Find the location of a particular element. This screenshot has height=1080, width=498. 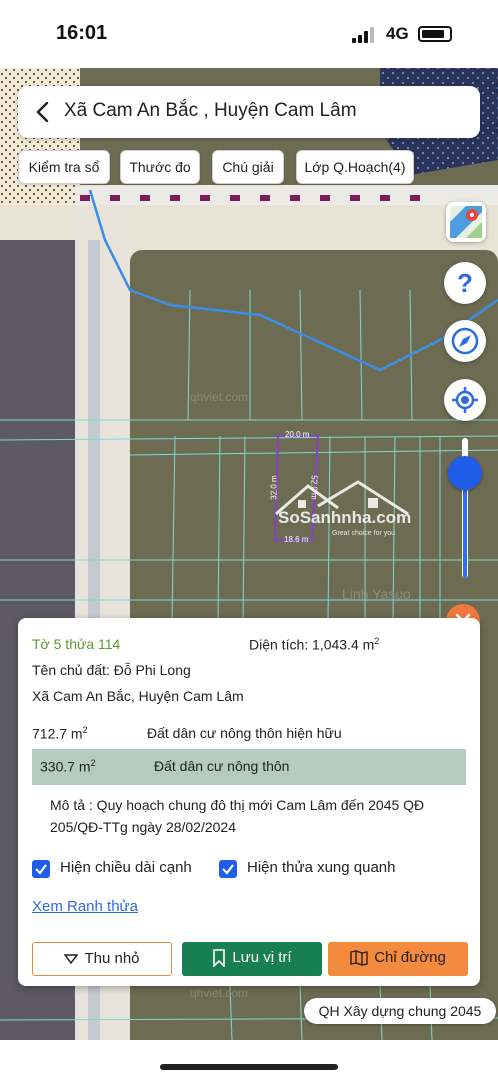

parcel-area: Diện tích: 1,043.4 m2 is located at coordinates (314, 644).